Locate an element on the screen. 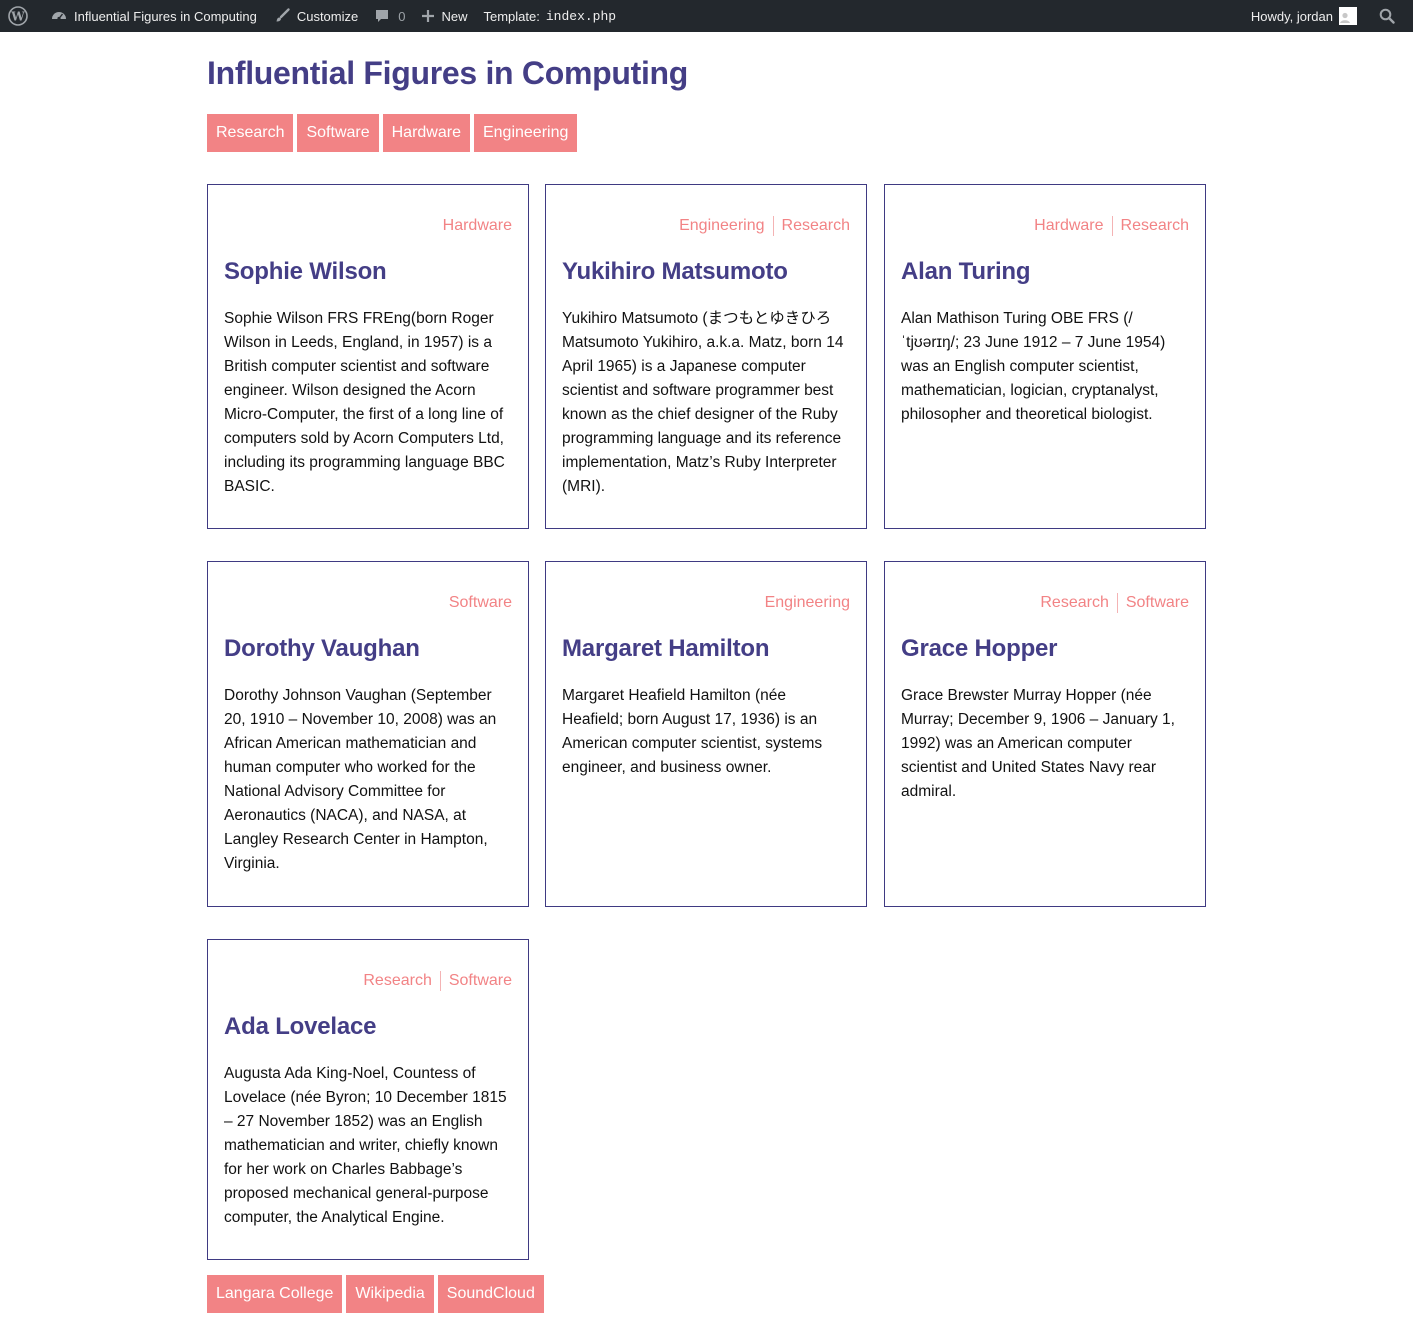 Image resolution: width=1413 pixels, height=1330 pixels. template-label: Template: is located at coordinates (511, 16).